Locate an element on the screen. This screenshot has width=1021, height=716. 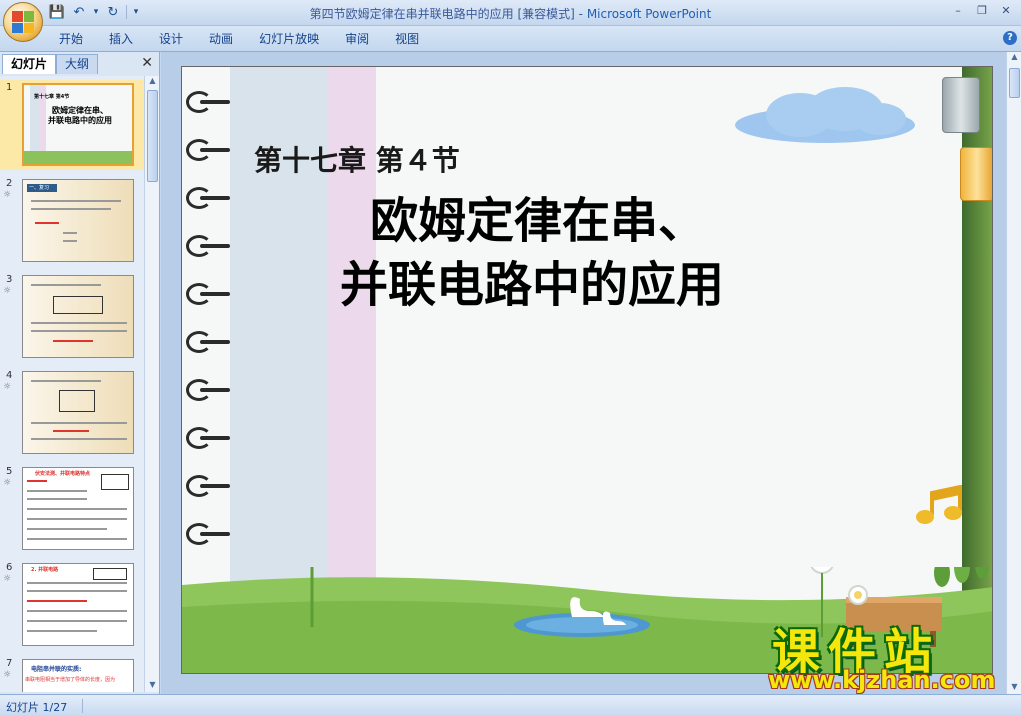
thumbnail-scrollbar: ▲ ▼ is located at coordinates (151, 384).